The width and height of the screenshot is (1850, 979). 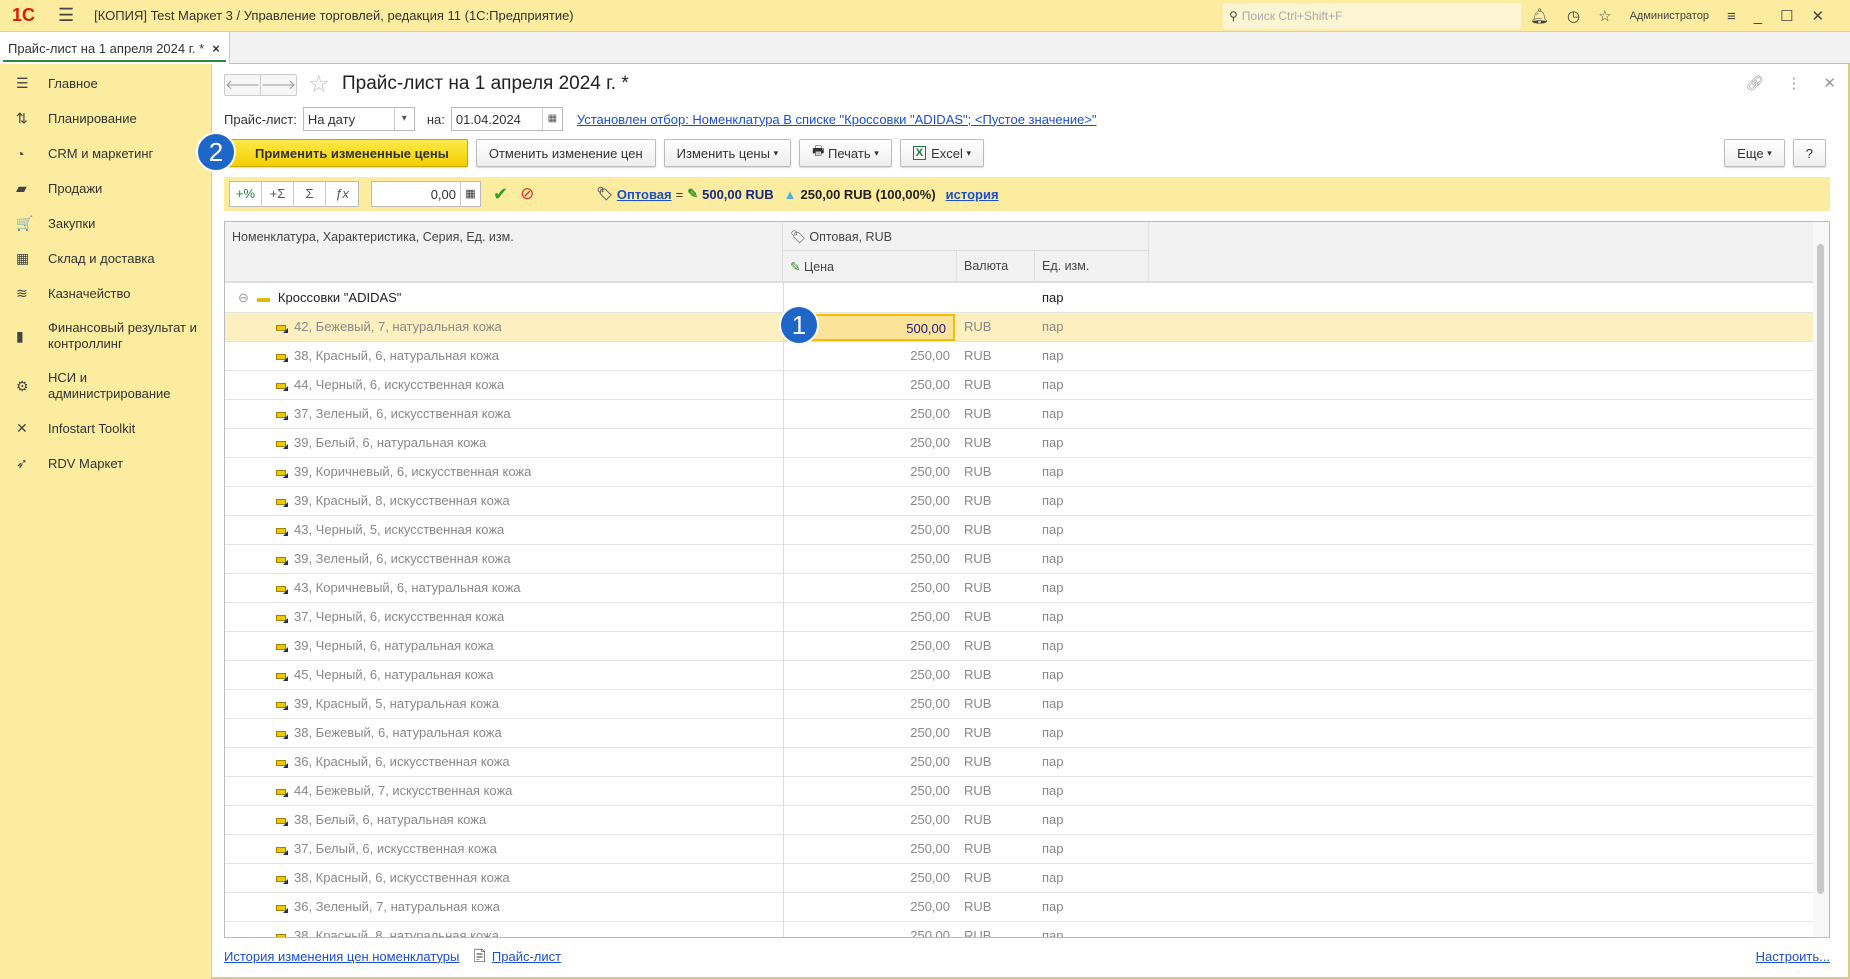 I want to click on column-header-unit: Ед. изм., so click(x=1092, y=266).